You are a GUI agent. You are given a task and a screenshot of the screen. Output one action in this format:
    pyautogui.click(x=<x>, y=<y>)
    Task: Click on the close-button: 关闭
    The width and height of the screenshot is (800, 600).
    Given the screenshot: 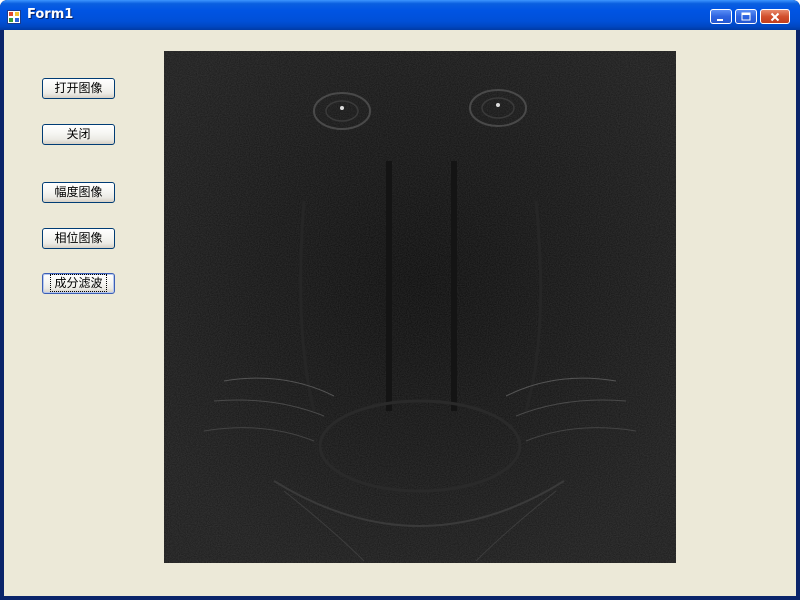 What is the action you would take?
    pyautogui.click(x=78, y=134)
    